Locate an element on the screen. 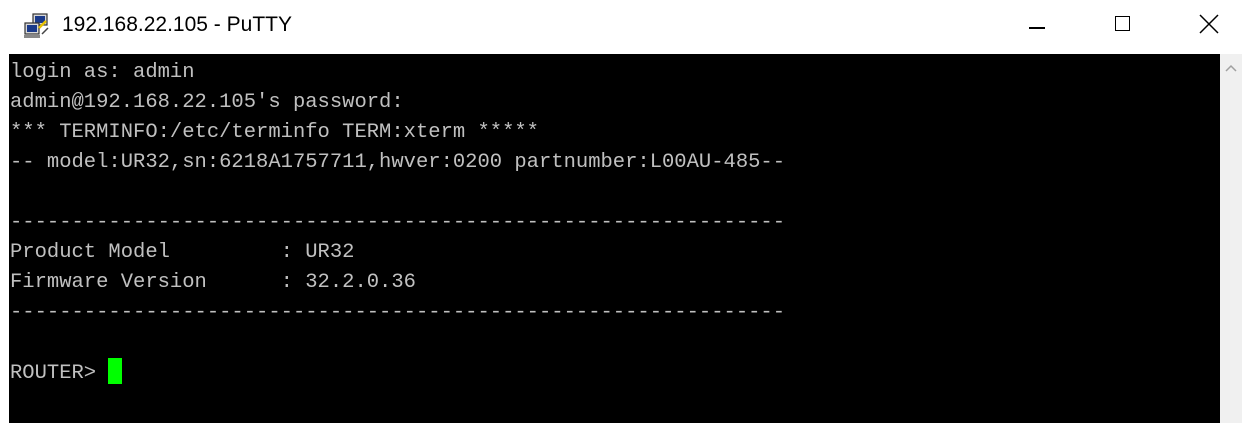  terminal-line: login as: admin is located at coordinates (102, 72).